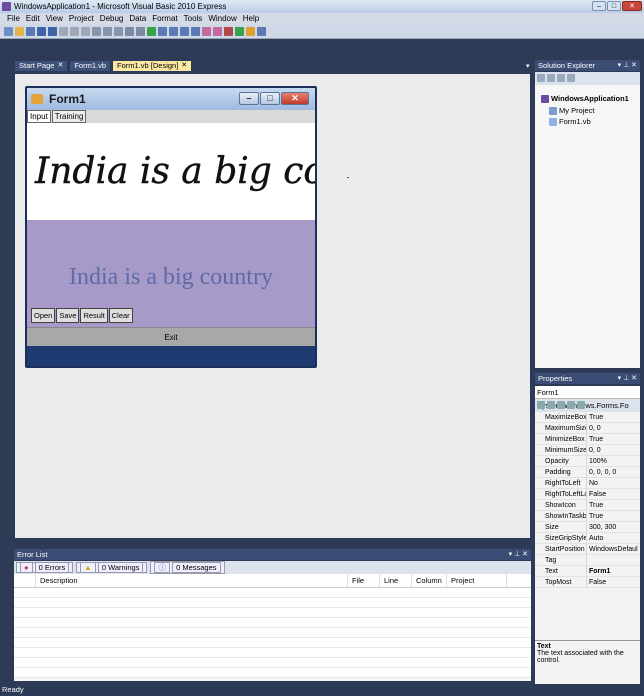  What do you see at coordinates (112, 567) in the screenshot?
I see `warnings-filter: ▲ 0 Warnings` at bounding box center [112, 567].